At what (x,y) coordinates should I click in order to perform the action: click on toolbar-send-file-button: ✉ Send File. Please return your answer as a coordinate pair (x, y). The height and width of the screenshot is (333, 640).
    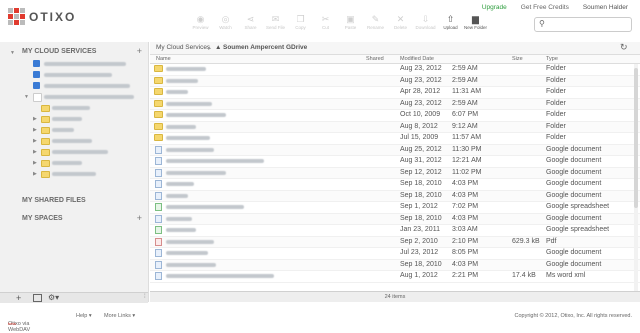
    Looking at the image, I should click on (275, 22).